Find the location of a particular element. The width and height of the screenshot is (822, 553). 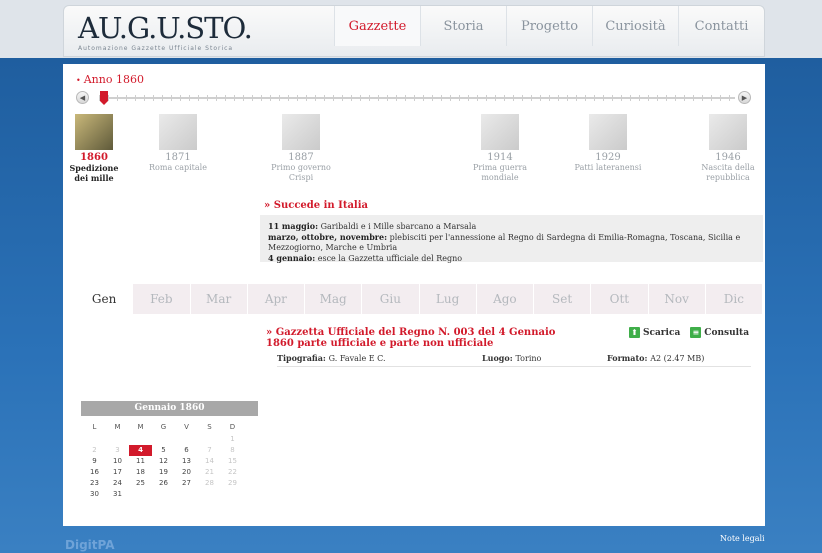

event-year: 1860 is located at coordinates (94, 157).